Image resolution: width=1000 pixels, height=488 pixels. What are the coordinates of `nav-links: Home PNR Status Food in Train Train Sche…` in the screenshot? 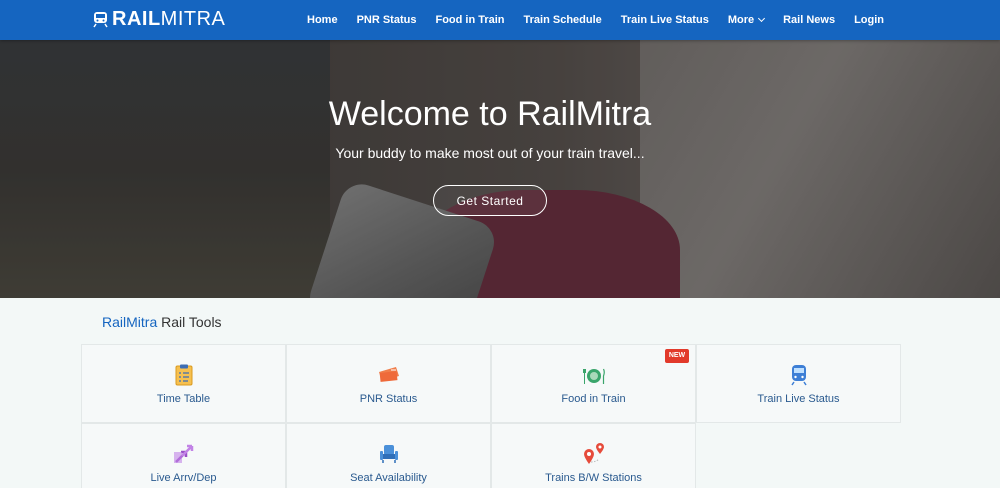 It's located at (595, 20).